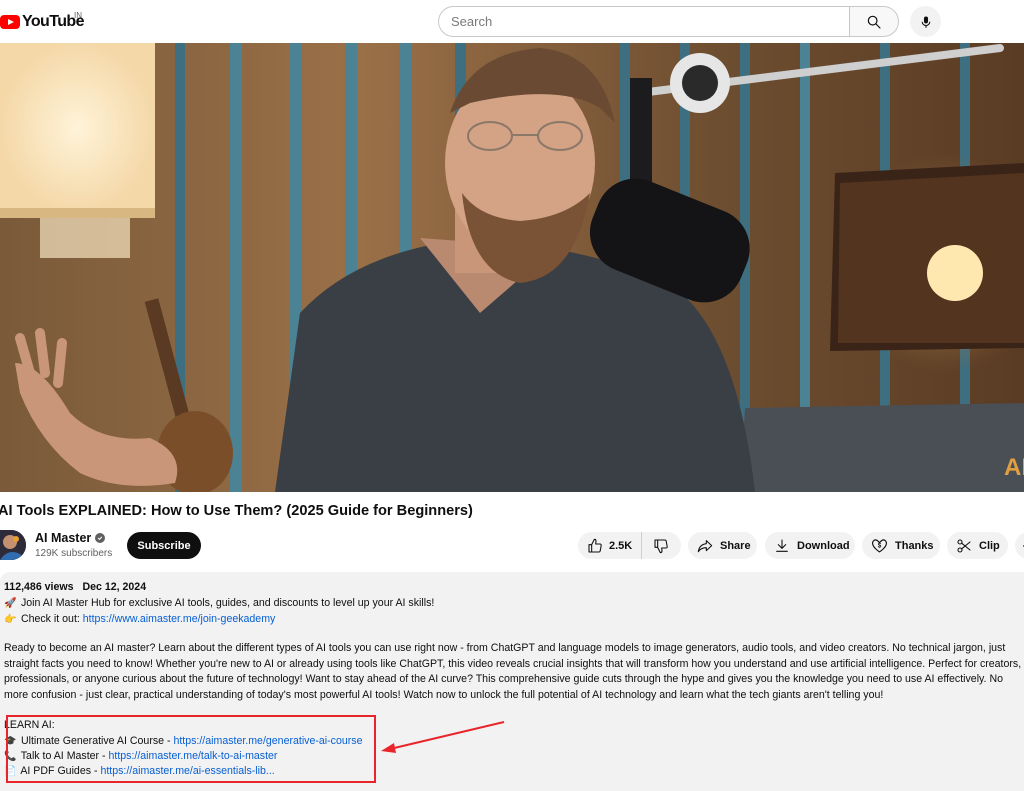  I want to click on view-count: 112,486 views, so click(39, 587).